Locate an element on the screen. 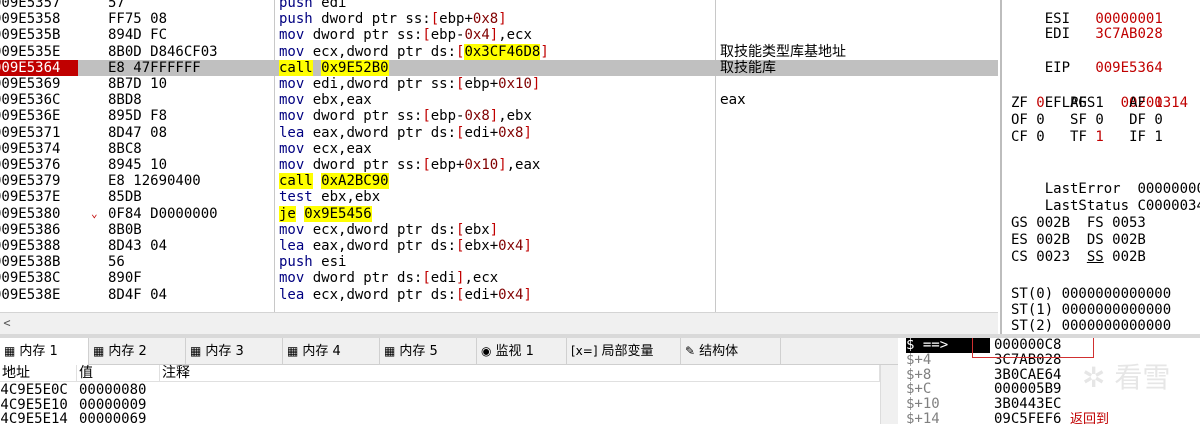 The width and height of the screenshot is (1200, 424). dump-address: 04C9E5E0C is located at coordinates (38, 390).